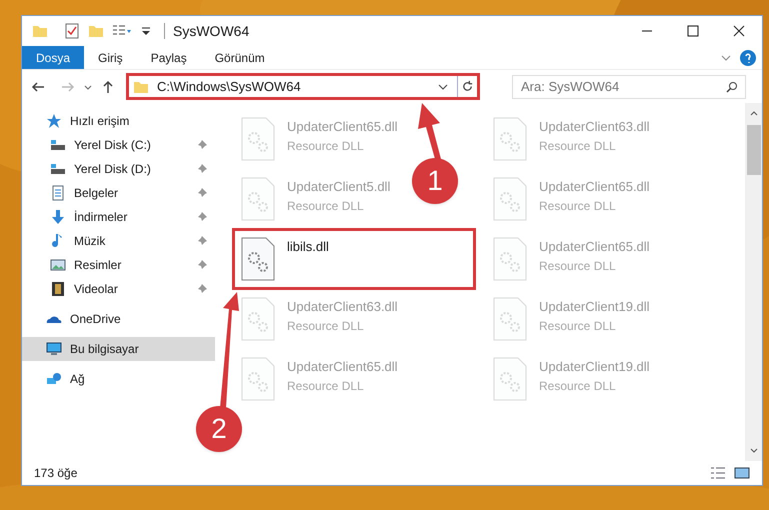 Image resolution: width=769 pixels, height=510 pixels. What do you see at coordinates (78, 241) in the screenshot?
I see `sidebar-item: Müzik` at bounding box center [78, 241].